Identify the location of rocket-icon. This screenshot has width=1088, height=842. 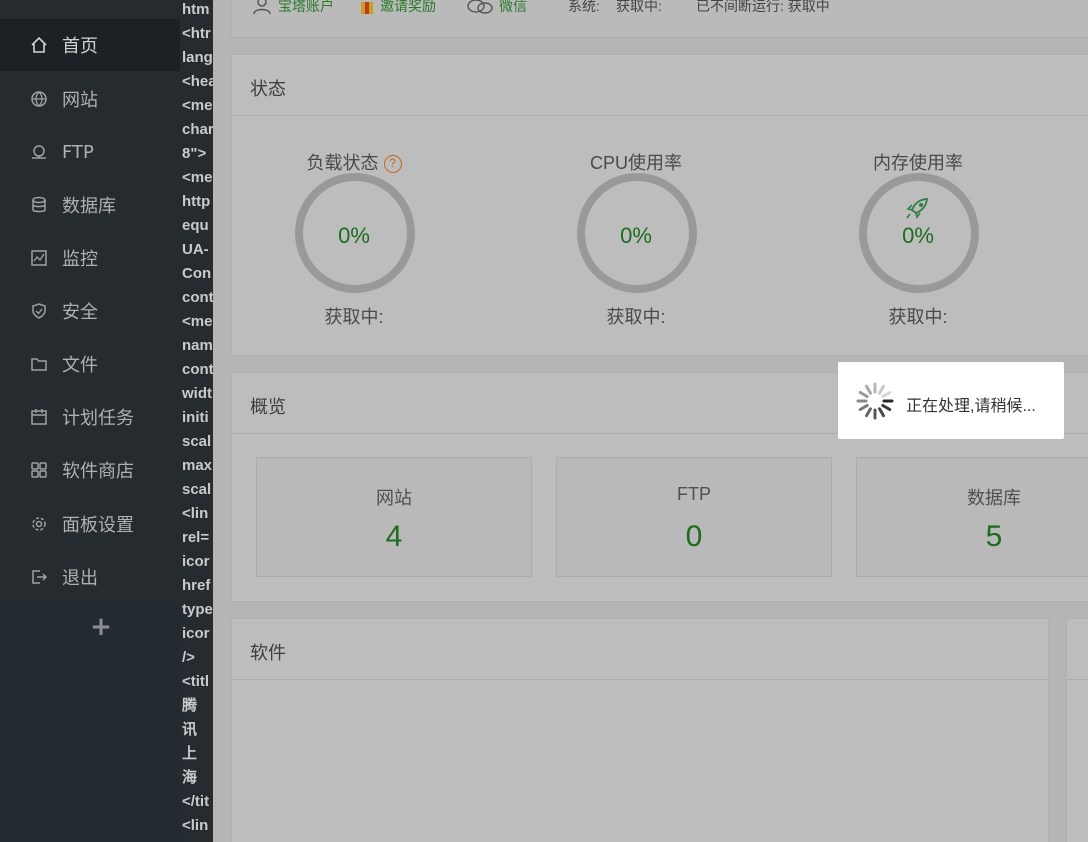
(918, 208).